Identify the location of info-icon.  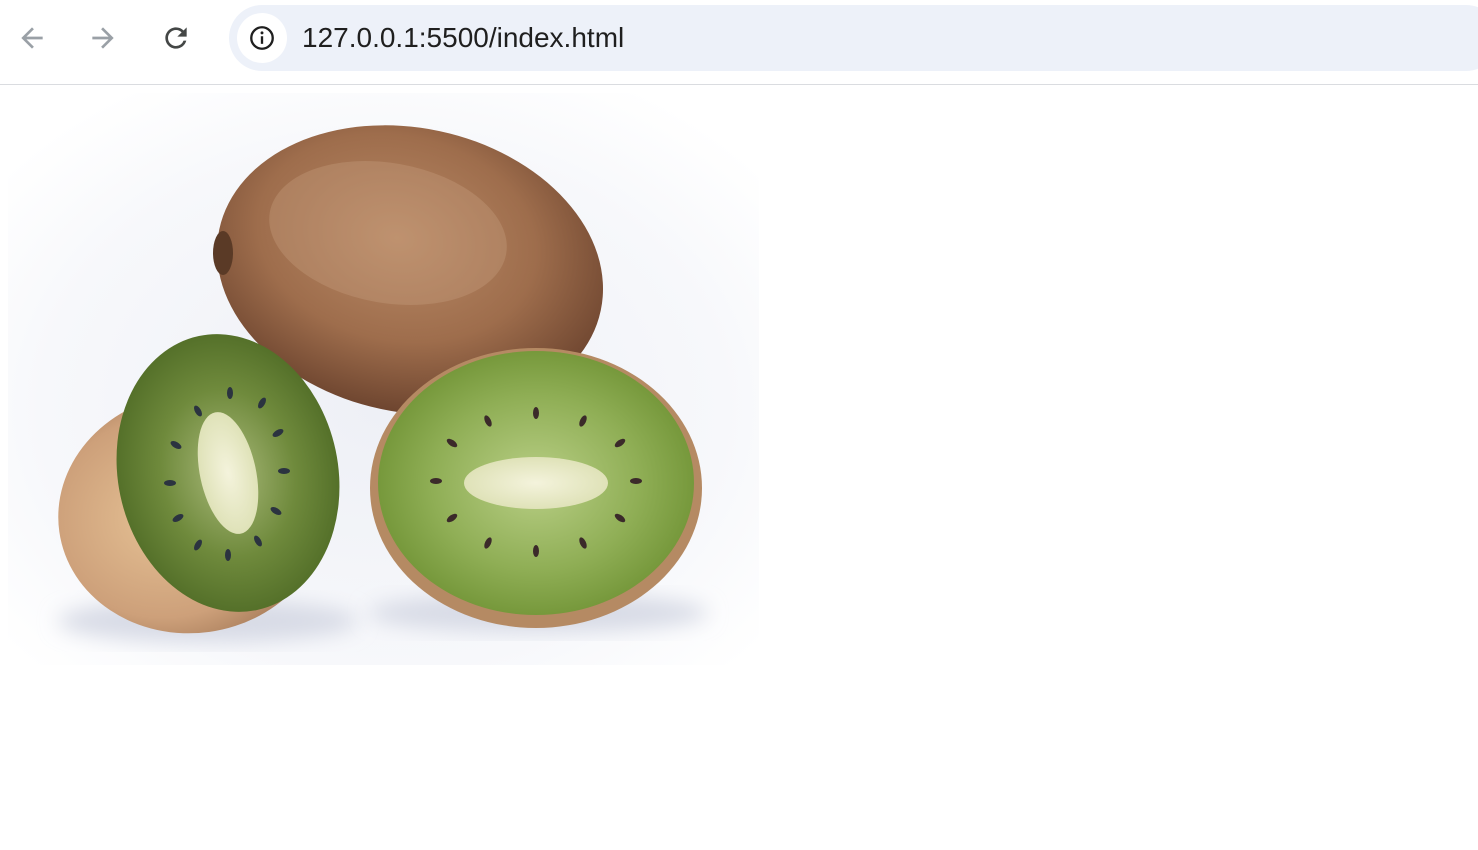
(262, 38).